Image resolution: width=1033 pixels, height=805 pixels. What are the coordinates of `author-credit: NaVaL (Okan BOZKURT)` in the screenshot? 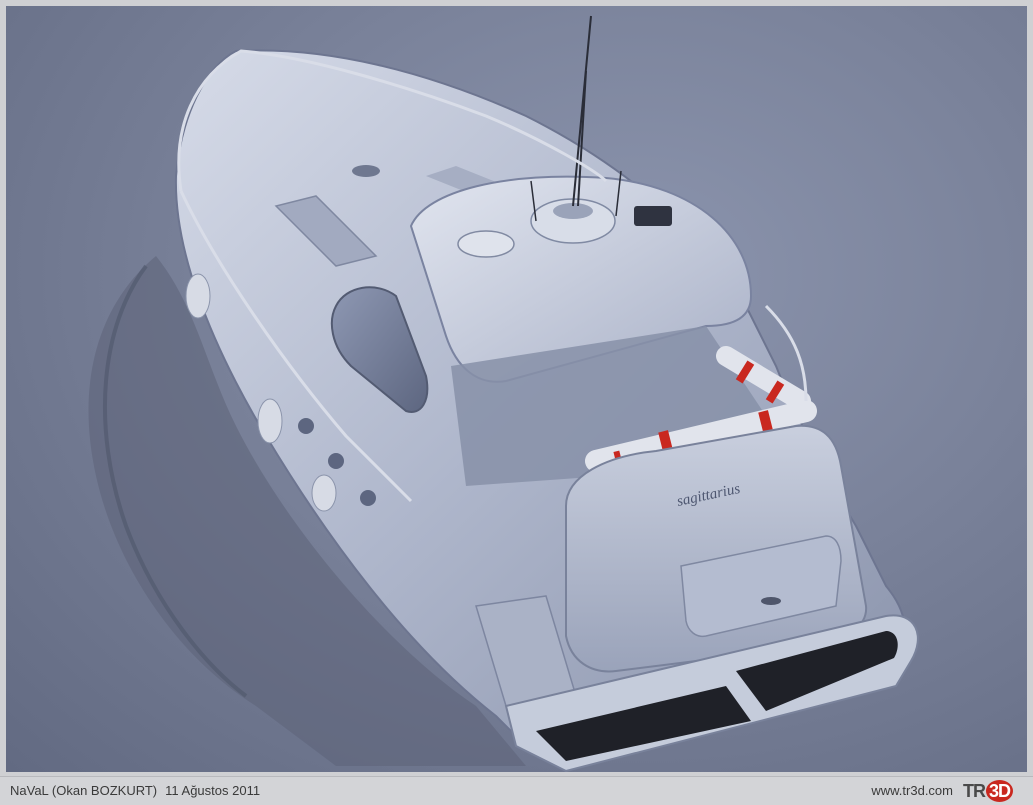 It's located at (84, 790).